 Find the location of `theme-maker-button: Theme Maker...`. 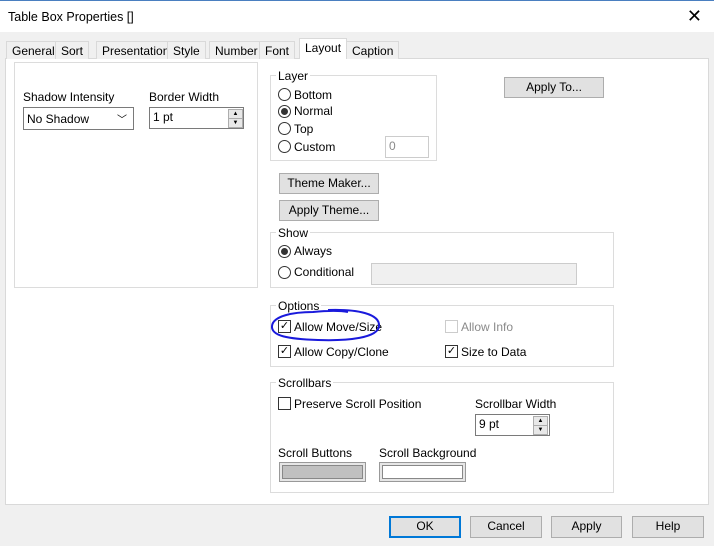

theme-maker-button: Theme Maker... is located at coordinates (329, 183).